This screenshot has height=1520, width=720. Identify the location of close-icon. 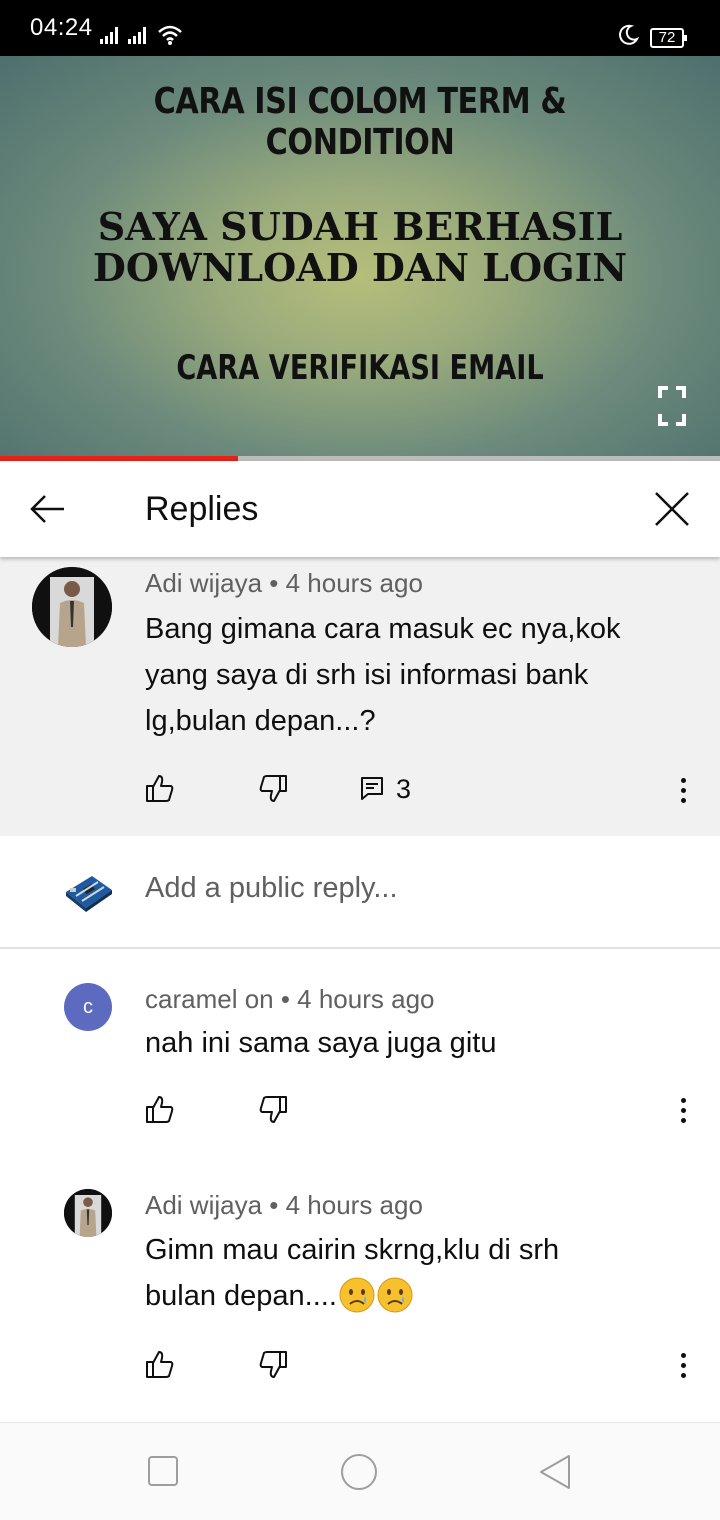
(672, 509).